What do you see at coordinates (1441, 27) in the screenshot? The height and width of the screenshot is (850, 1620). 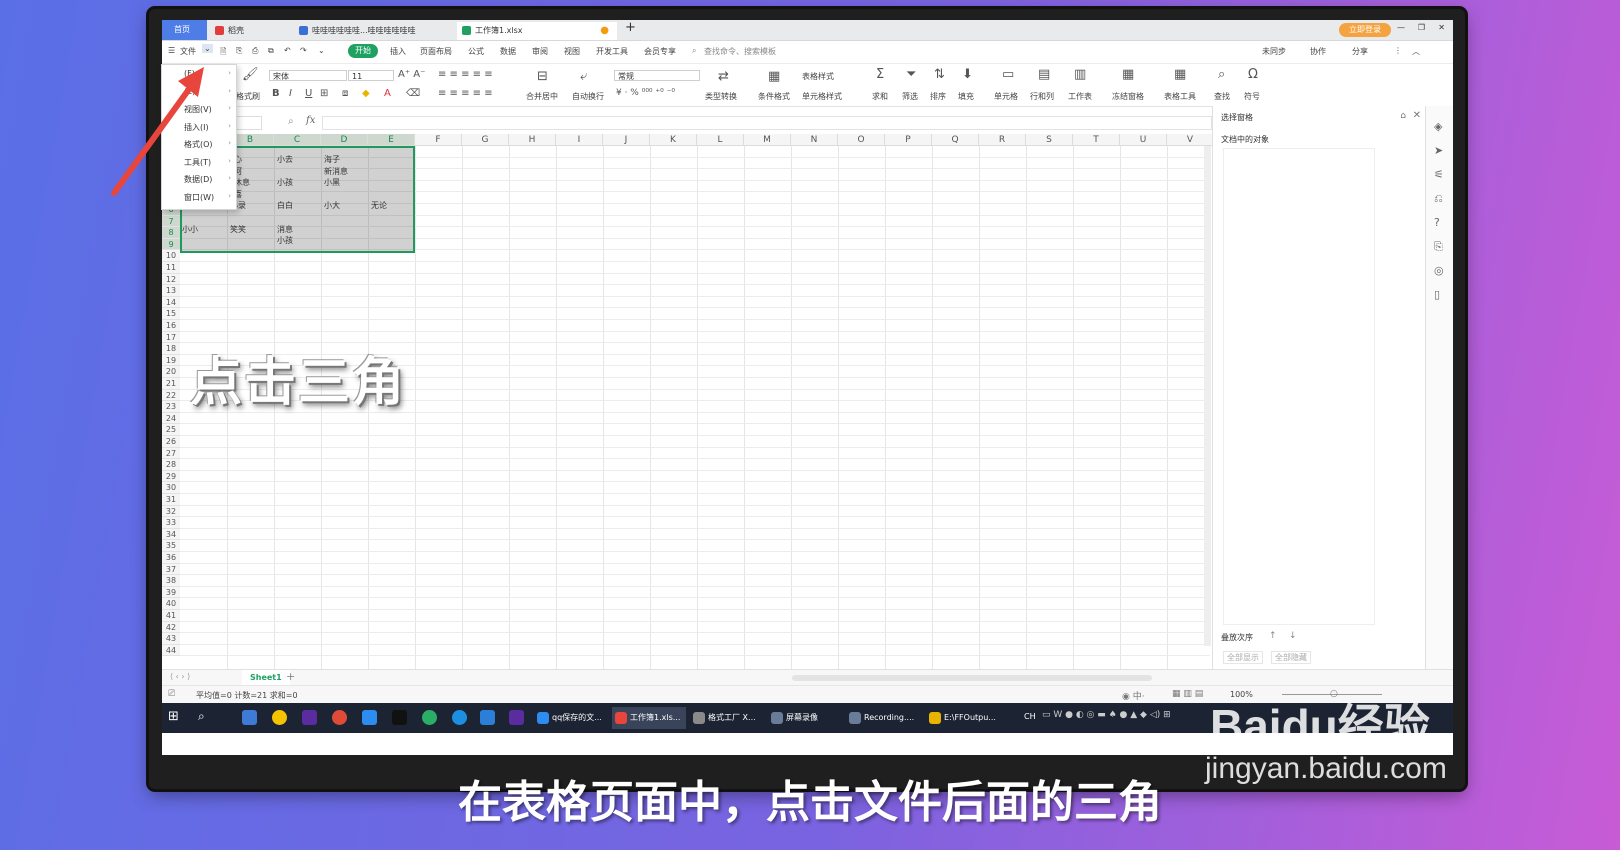 I see `close-icon: ✕` at bounding box center [1441, 27].